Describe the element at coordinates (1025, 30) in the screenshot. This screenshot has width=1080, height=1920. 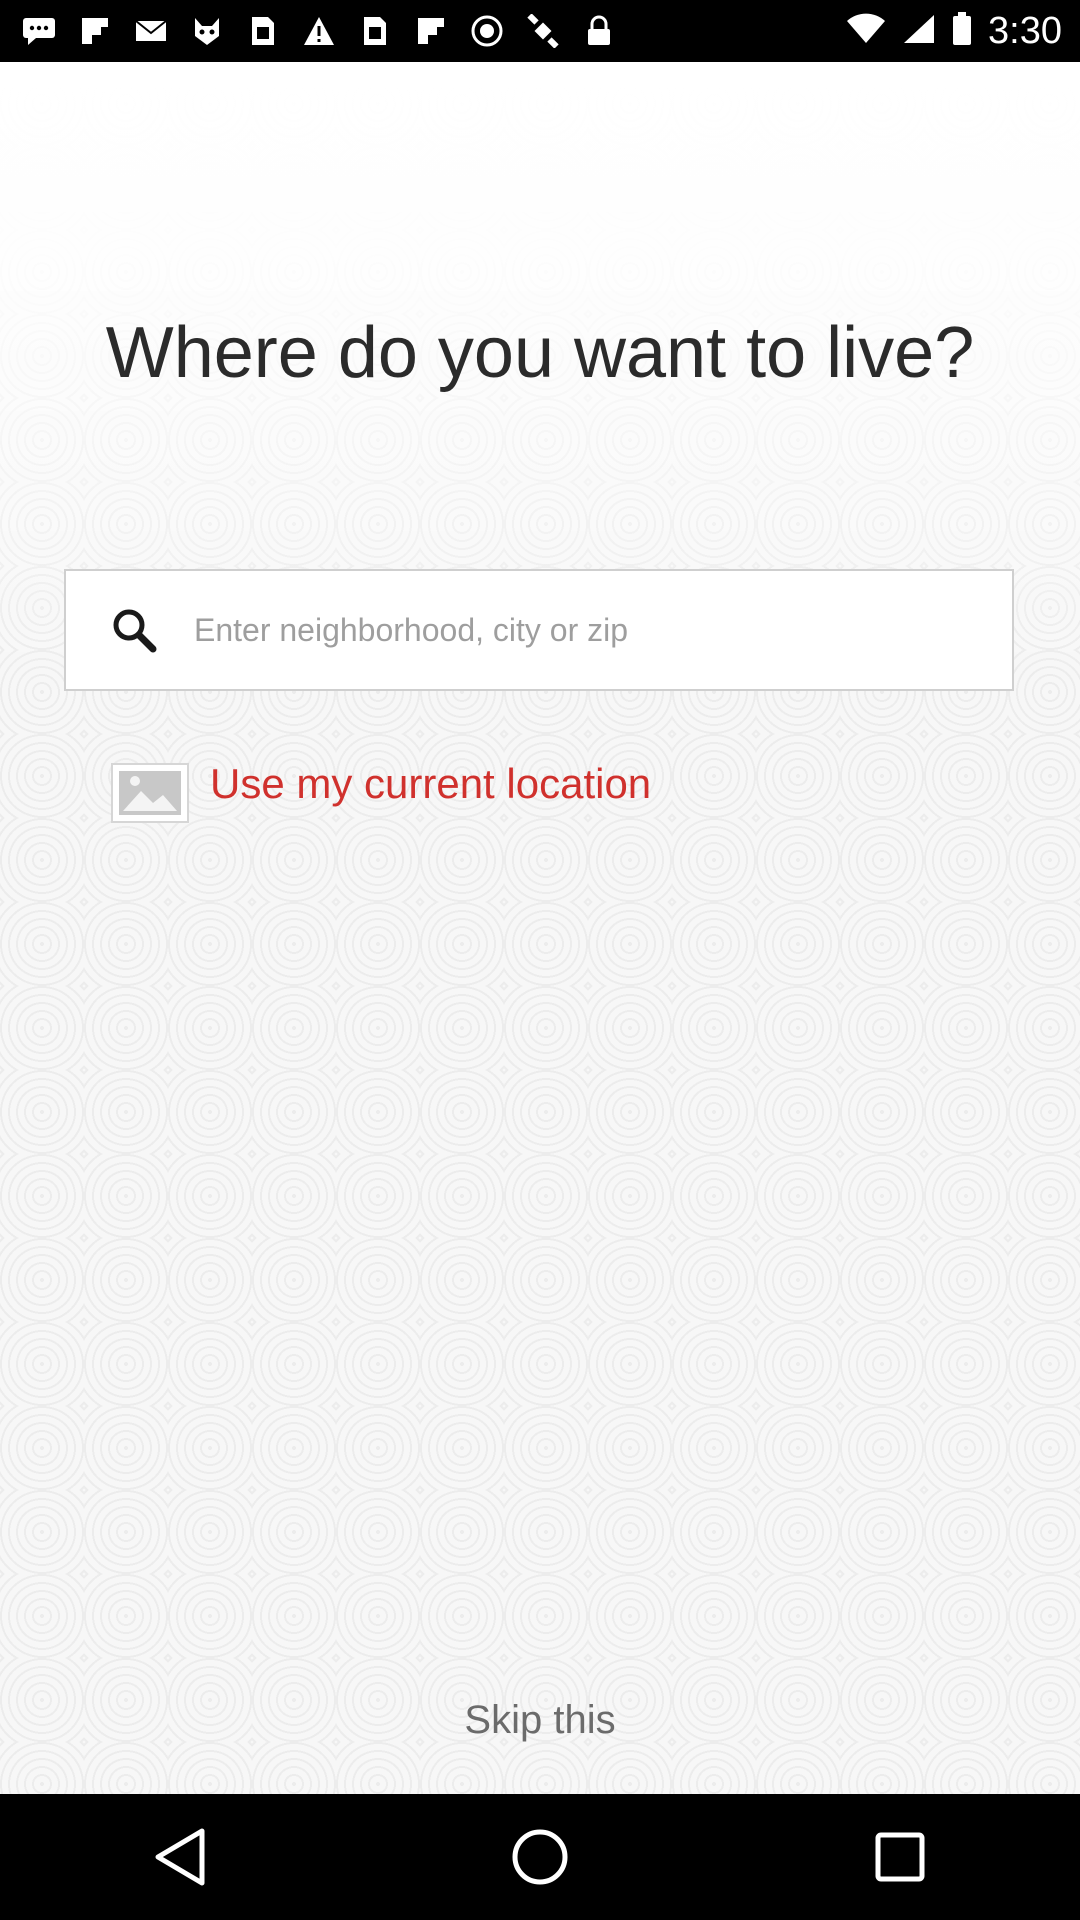
I see `status-time: 3:30` at that location.